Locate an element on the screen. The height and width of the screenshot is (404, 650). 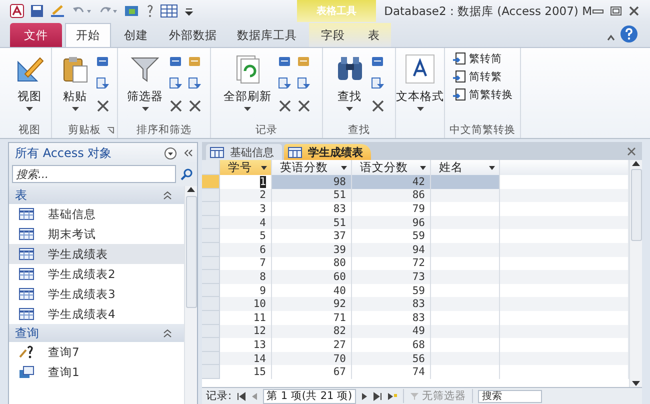
ribbon-button: 全部刷新 is located at coordinates (248, 87).